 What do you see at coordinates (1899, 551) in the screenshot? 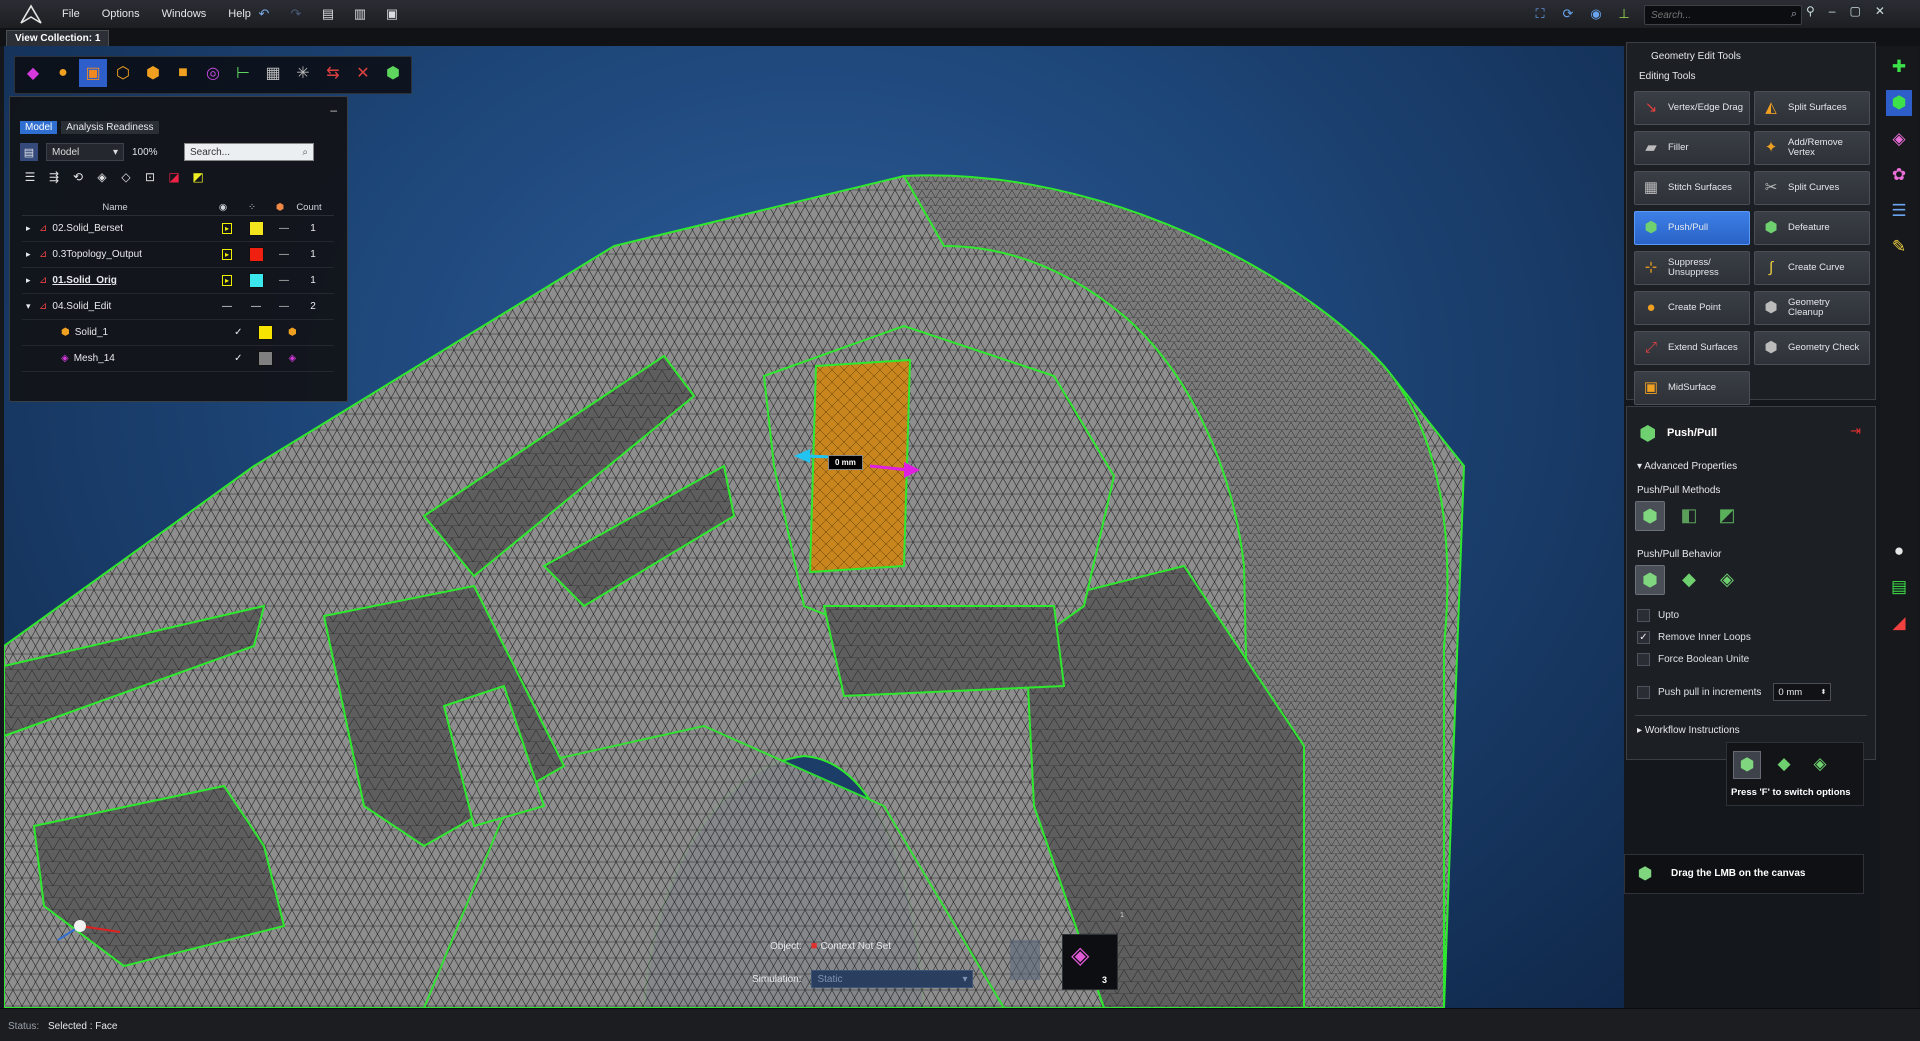
I see `sphere-view-icon: ●` at bounding box center [1899, 551].